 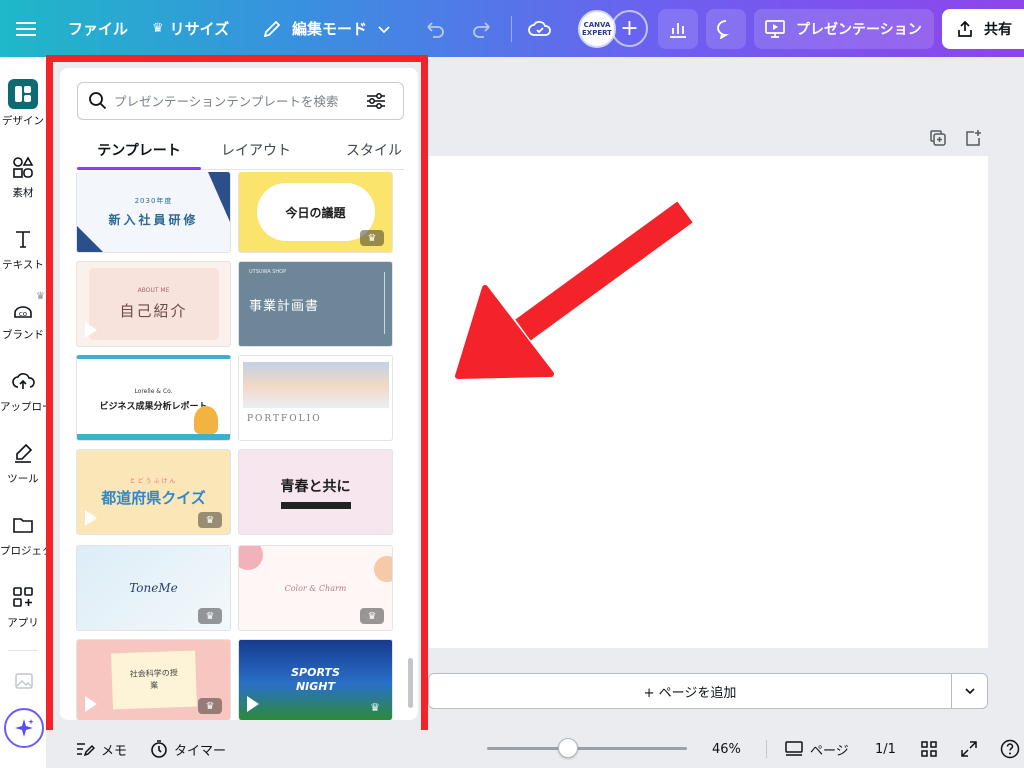 What do you see at coordinates (153, 679) in the screenshot?
I see `template-card: 社会科学の授業 ♛` at bounding box center [153, 679].